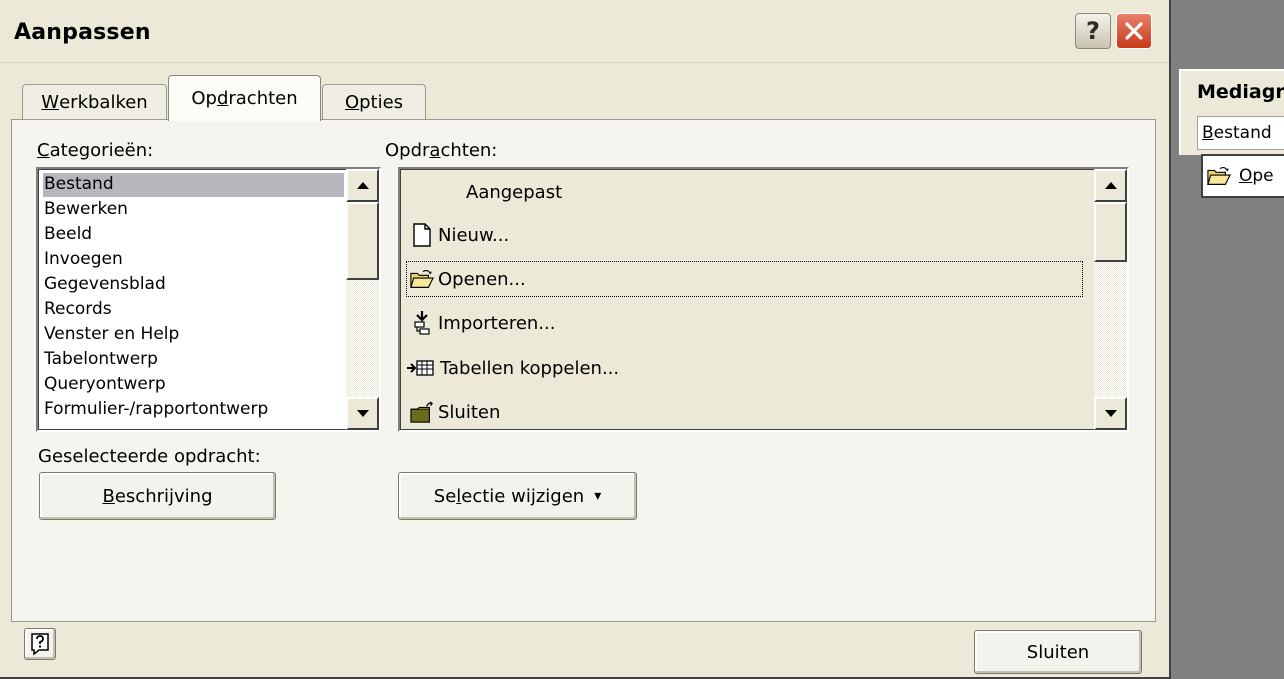 The height and width of the screenshot is (679, 1284). What do you see at coordinates (407, 150) in the screenshot?
I see `commands-label-pre: Opdr` at bounding box center [407, 150].